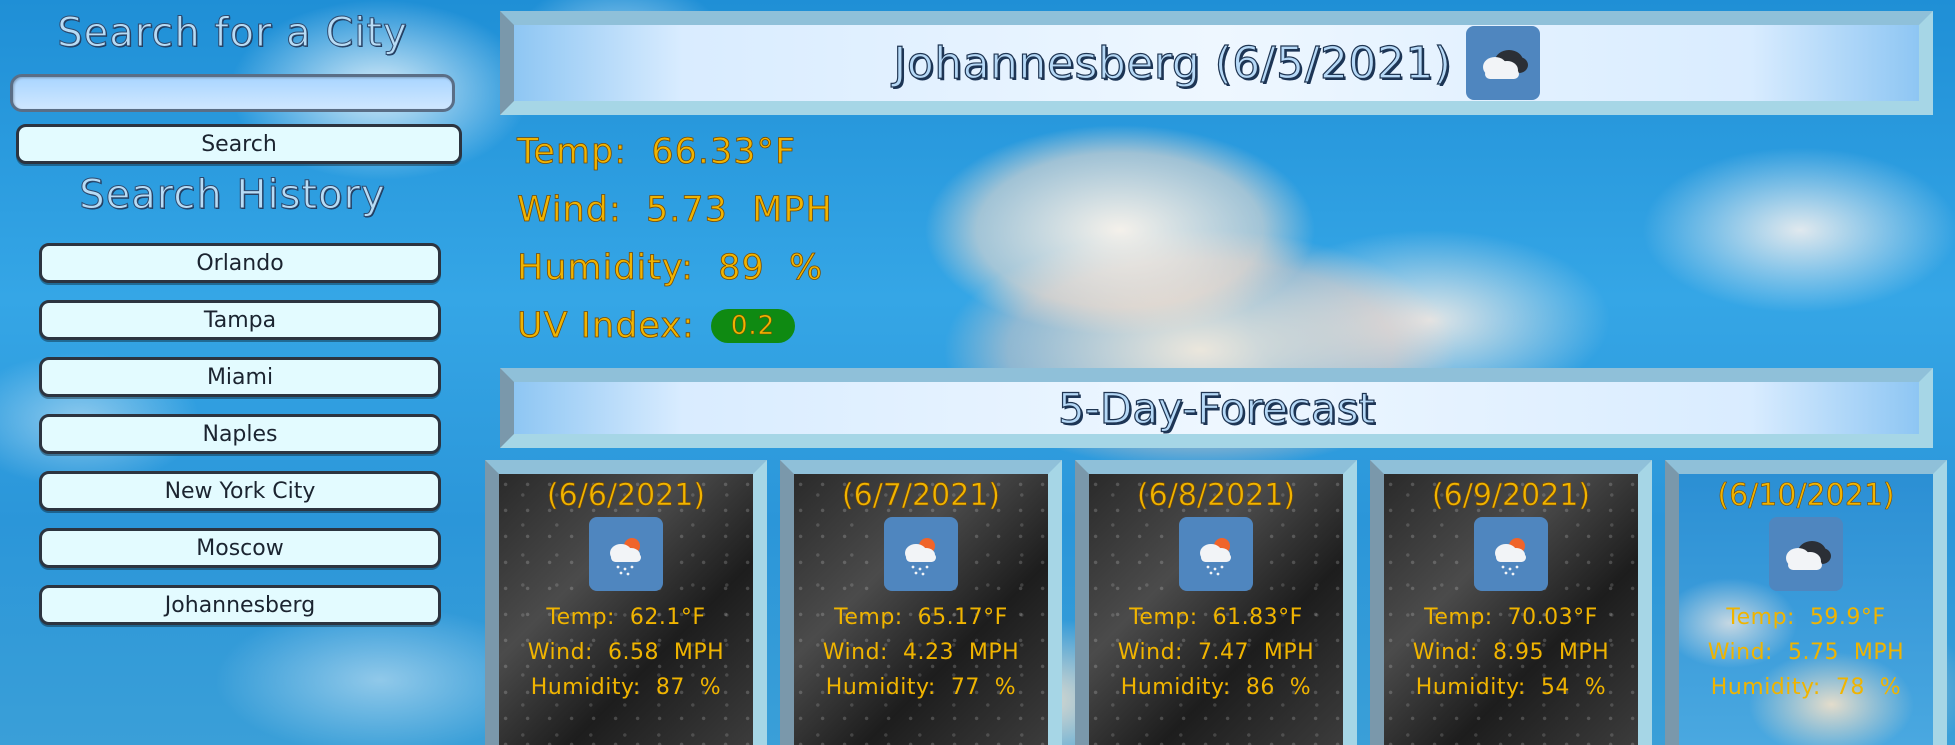 The image size is (1955, 745). I want to click on forecast-temp: Temp: 65.17°F, so click(921, 617).